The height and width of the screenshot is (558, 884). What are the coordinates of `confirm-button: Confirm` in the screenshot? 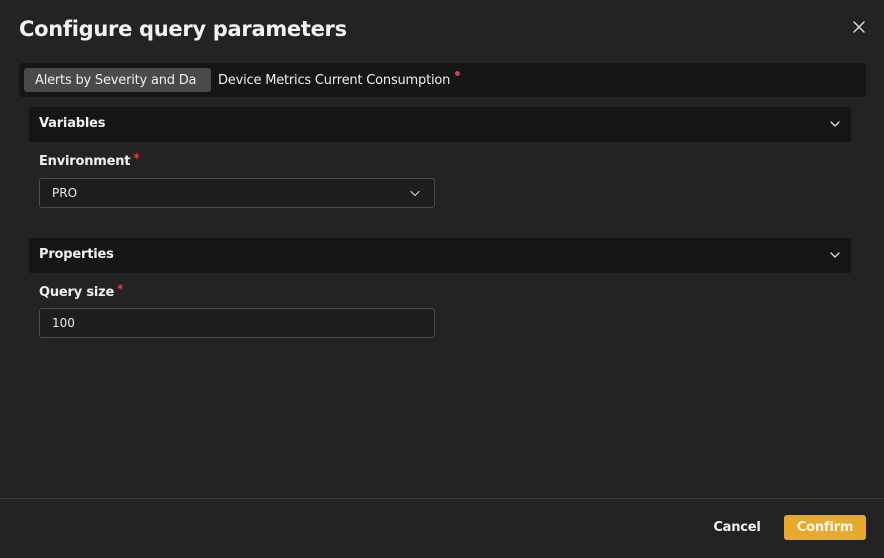 It's located at (825, 527).